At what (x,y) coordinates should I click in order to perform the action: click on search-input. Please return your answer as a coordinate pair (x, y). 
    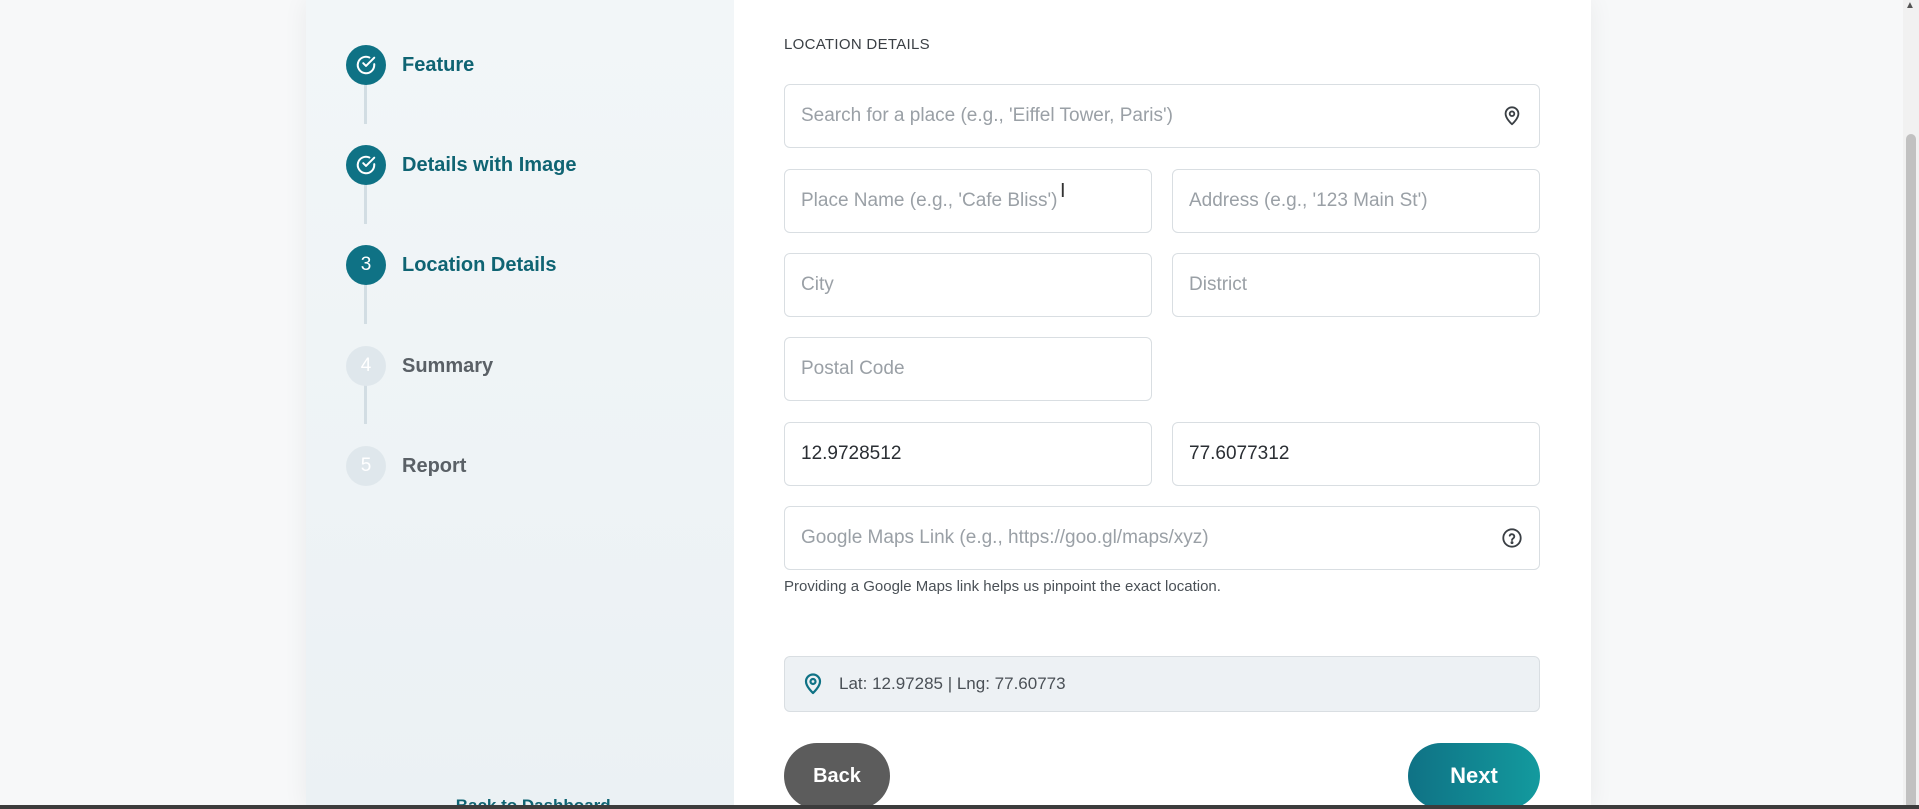
    Looking at the image, I should click on (1162, 116).